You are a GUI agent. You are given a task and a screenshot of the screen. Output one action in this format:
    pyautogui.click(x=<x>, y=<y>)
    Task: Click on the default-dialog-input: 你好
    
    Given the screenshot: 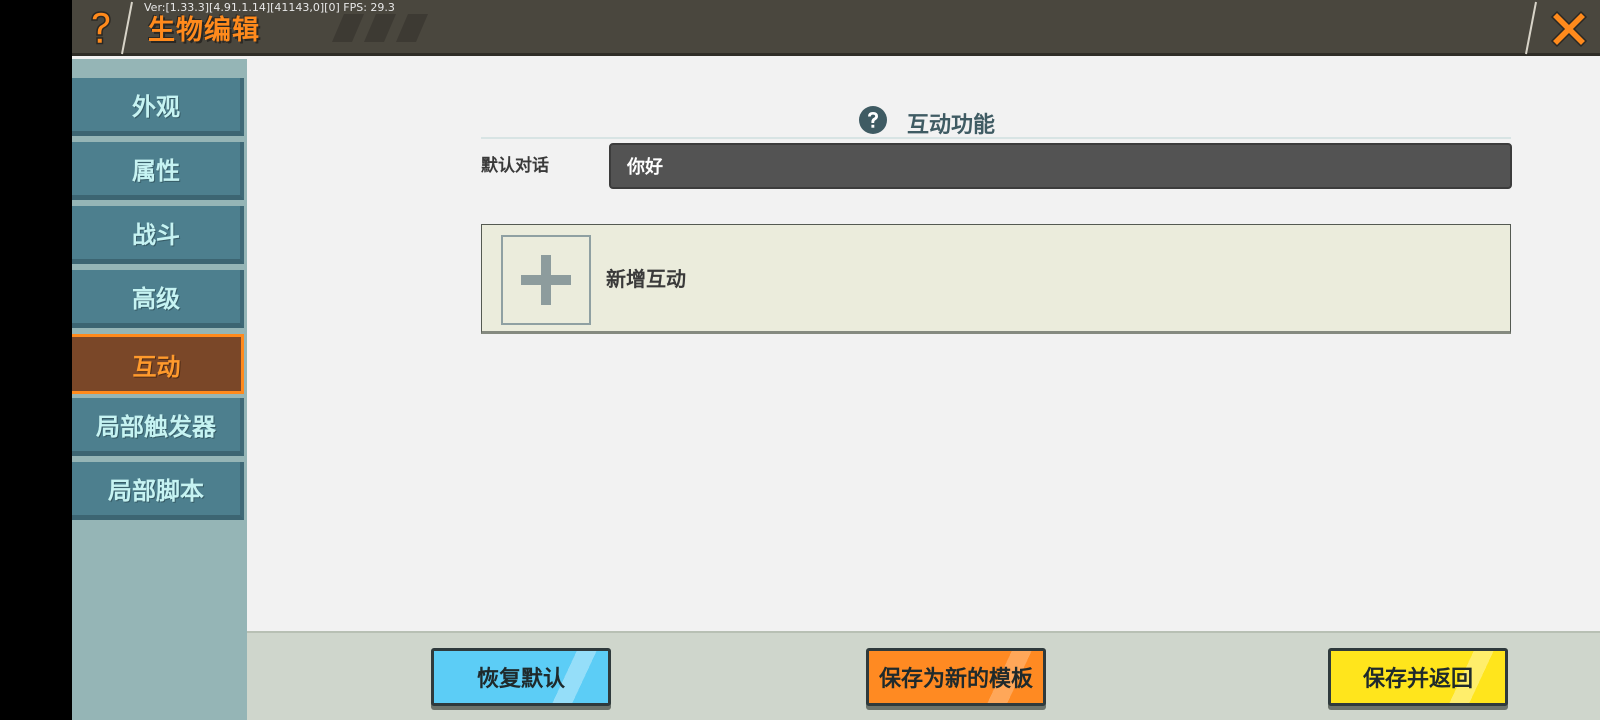 What is the action you would take?
    pyautogui.click(x=1060, y=166)
    